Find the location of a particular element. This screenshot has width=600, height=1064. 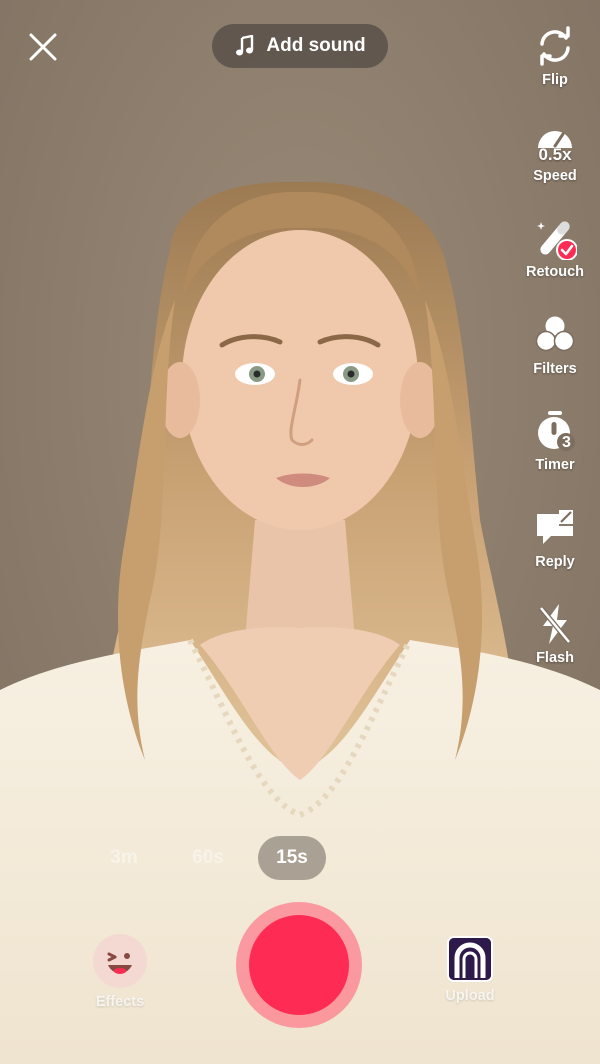

tool-flash: Flash is located at coordinates (555, 634).